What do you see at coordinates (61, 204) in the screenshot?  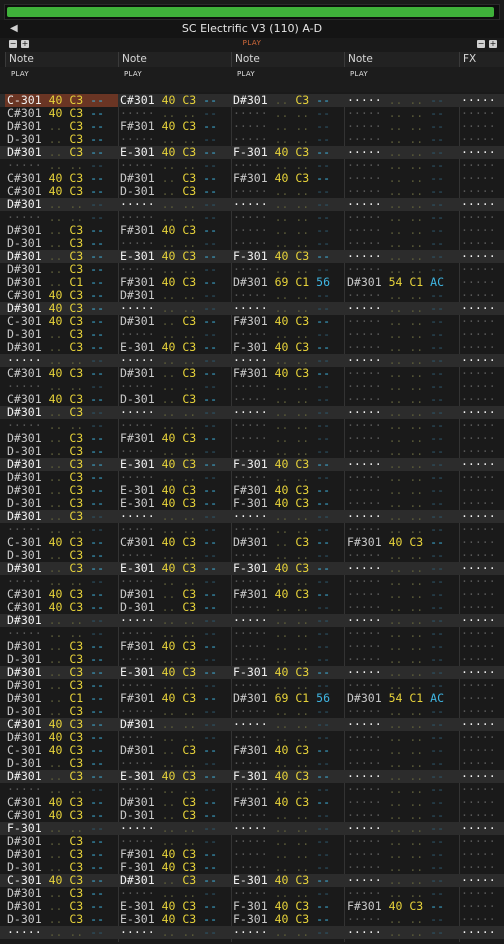 I see `pattern-cell: D#301 .. .. --` at bounding box center [61, 204].